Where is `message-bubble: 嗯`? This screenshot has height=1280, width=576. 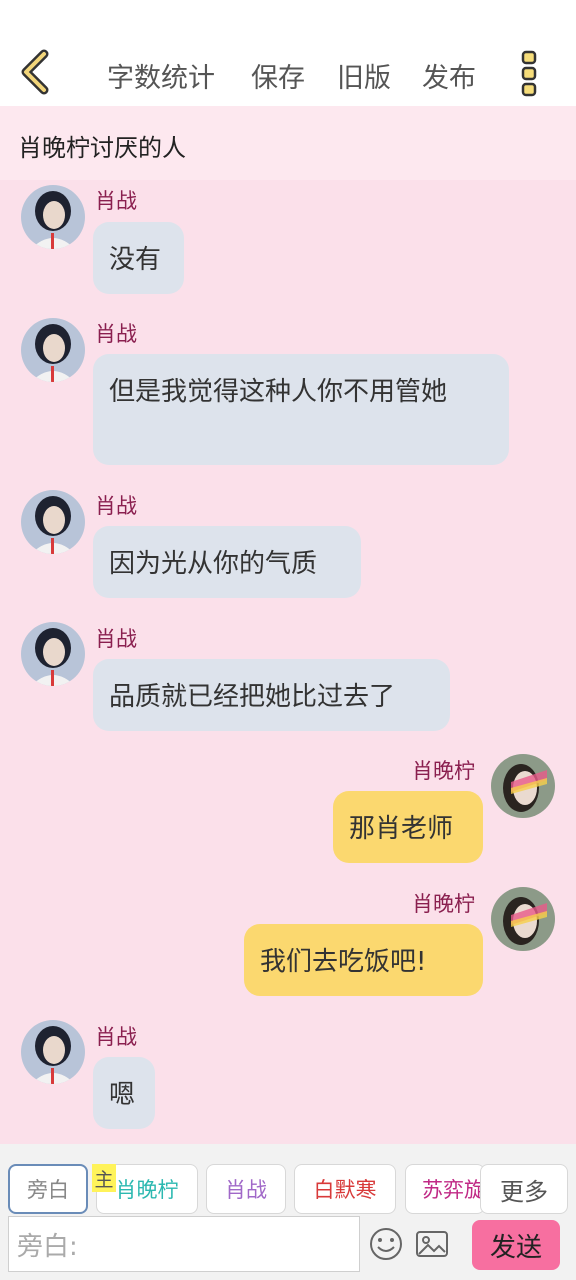 message-bubble: 嗯 is located at coordinates (124, 1093).